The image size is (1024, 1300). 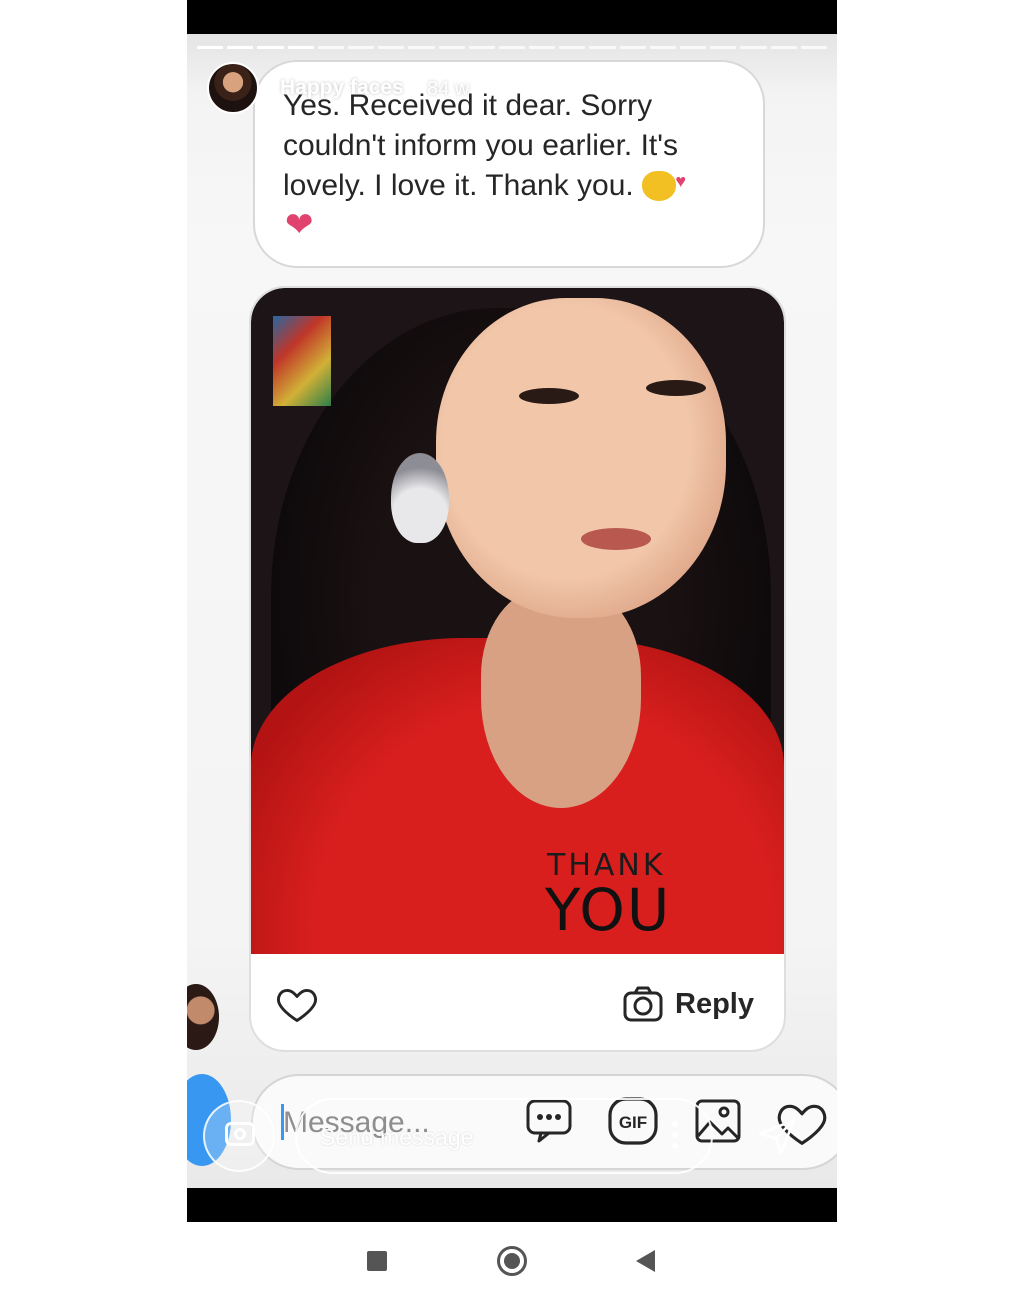 I want to click on send-icon, so click(x=777, y=1136).